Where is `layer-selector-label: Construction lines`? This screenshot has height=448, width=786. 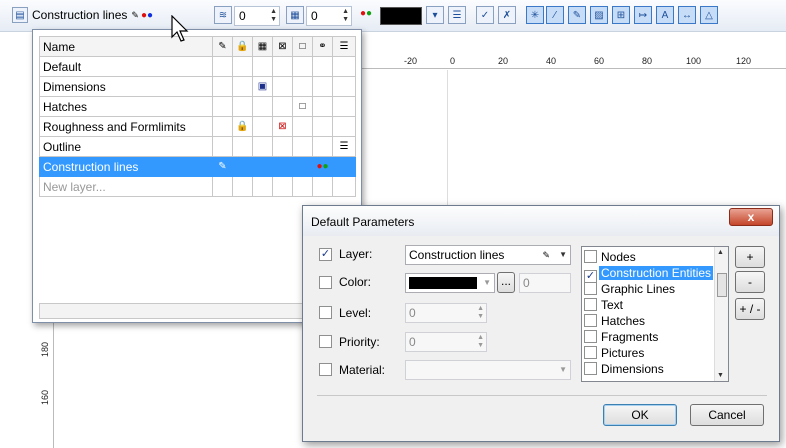 layer-selector-label: Construction lines is located at coordinates (80, 15).